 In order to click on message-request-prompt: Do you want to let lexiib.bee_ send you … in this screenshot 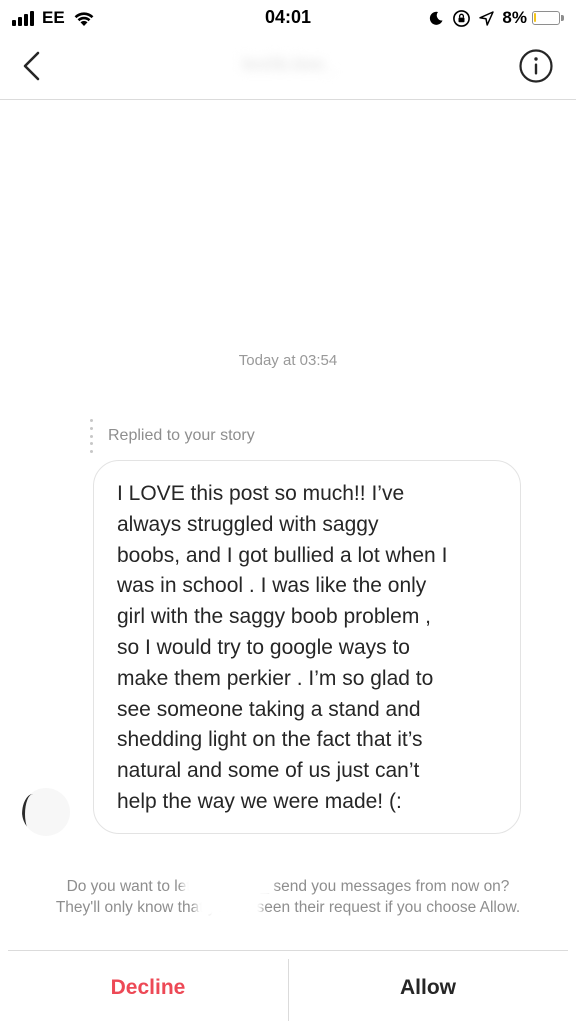, I will do `click(288, 897)`.